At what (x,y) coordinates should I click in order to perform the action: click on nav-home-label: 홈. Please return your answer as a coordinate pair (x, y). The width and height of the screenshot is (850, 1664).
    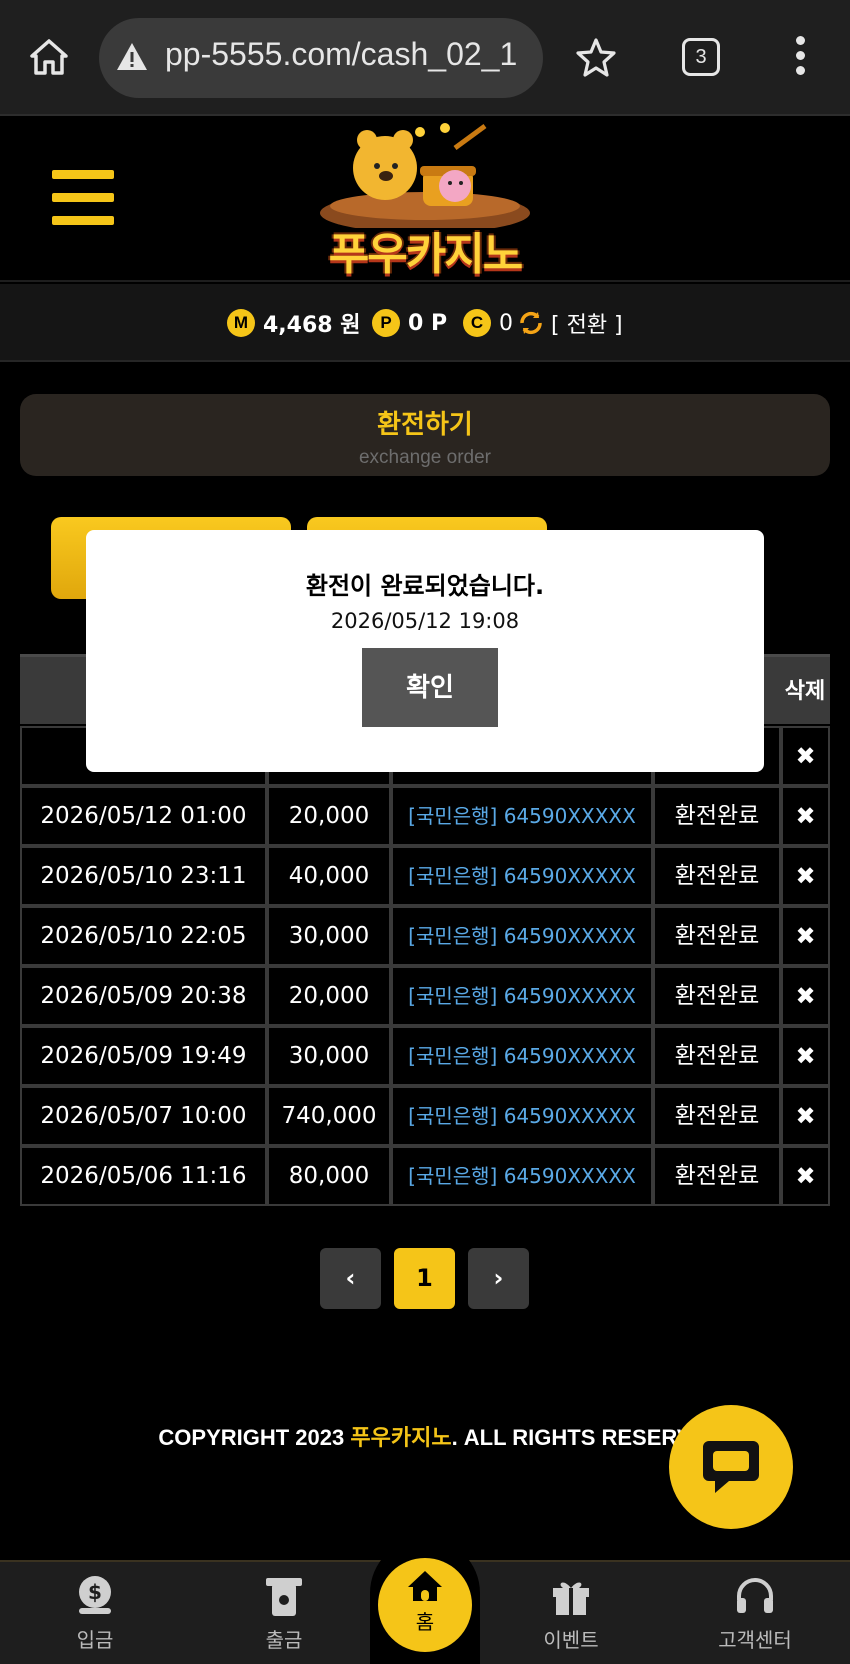
    Looking at the image, I should click on (425, 1622).